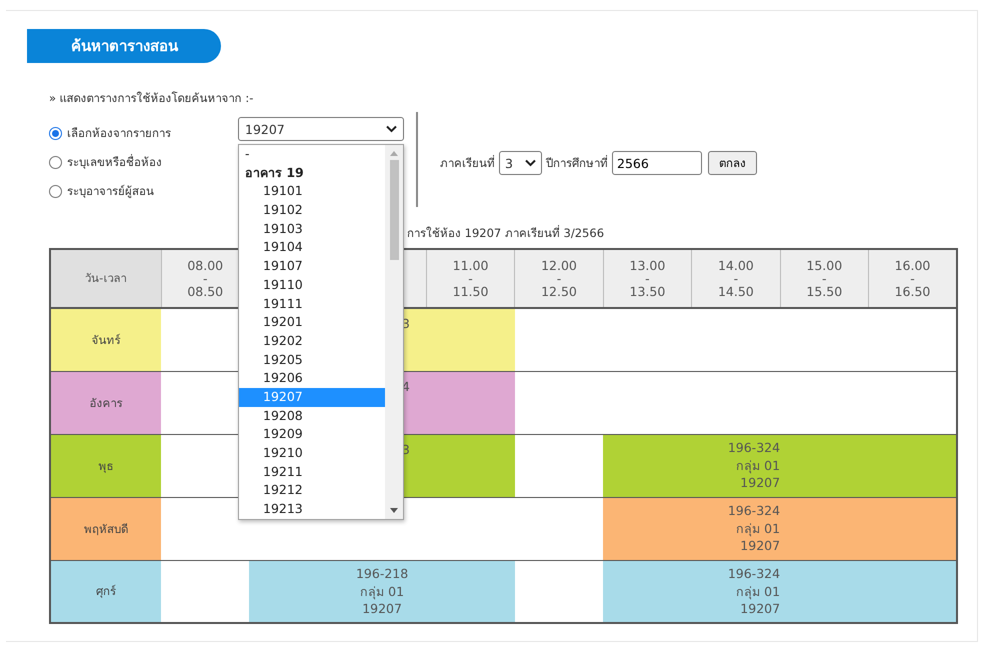  What do you see at coordinates (312, 192) in the screenshot?
I see `room-option: 19101` at bounding box center [312, 192].